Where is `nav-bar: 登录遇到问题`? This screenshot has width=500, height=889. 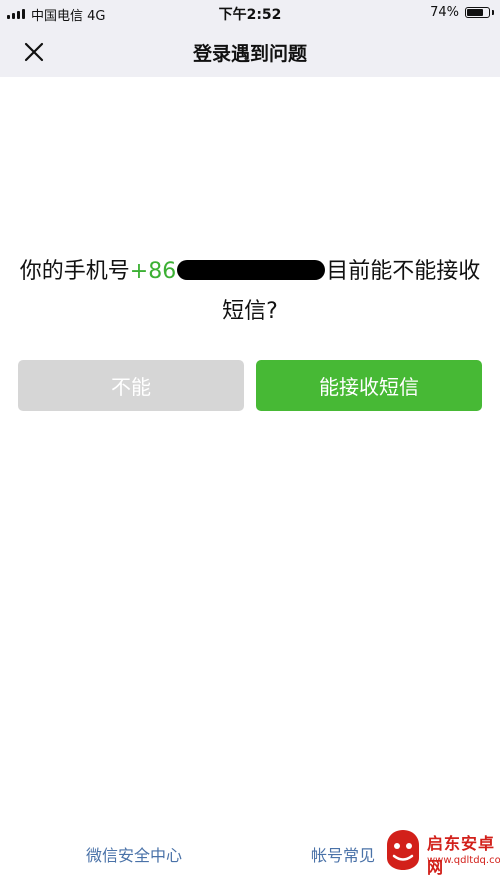
nav-bar: 登录遇到问题 is located at coordinates (250, 51).